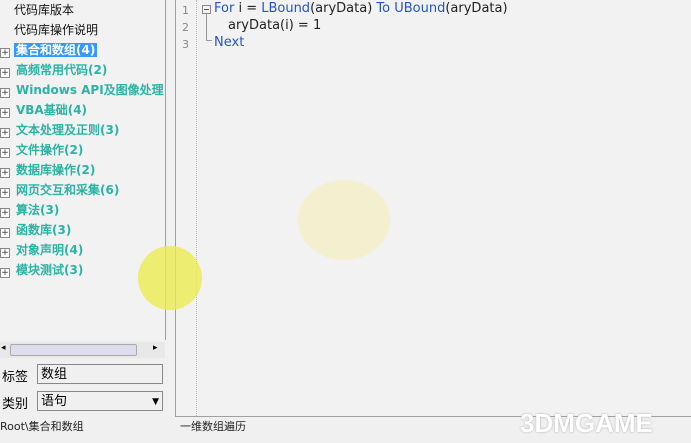  I want to click on status-description: 一维数组遍历, so click(213, 426).